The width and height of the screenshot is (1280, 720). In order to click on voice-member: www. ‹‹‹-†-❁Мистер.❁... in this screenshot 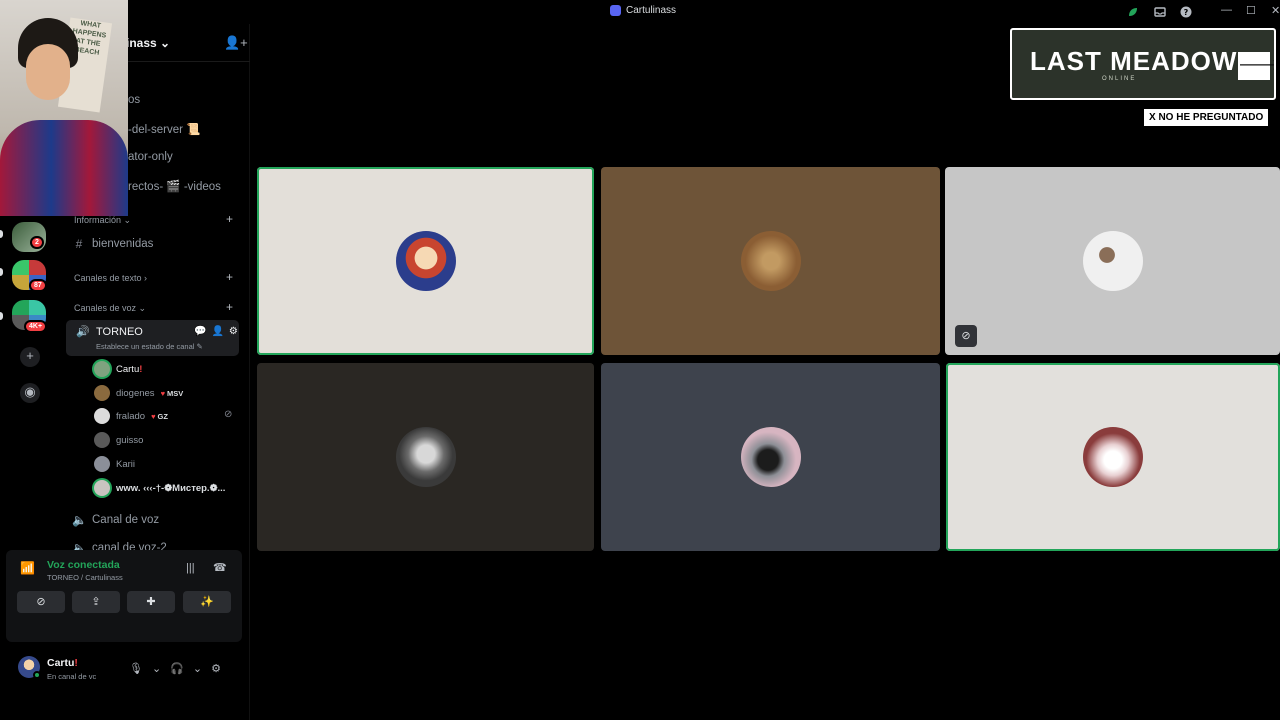, I will do `click(159, 488)`.